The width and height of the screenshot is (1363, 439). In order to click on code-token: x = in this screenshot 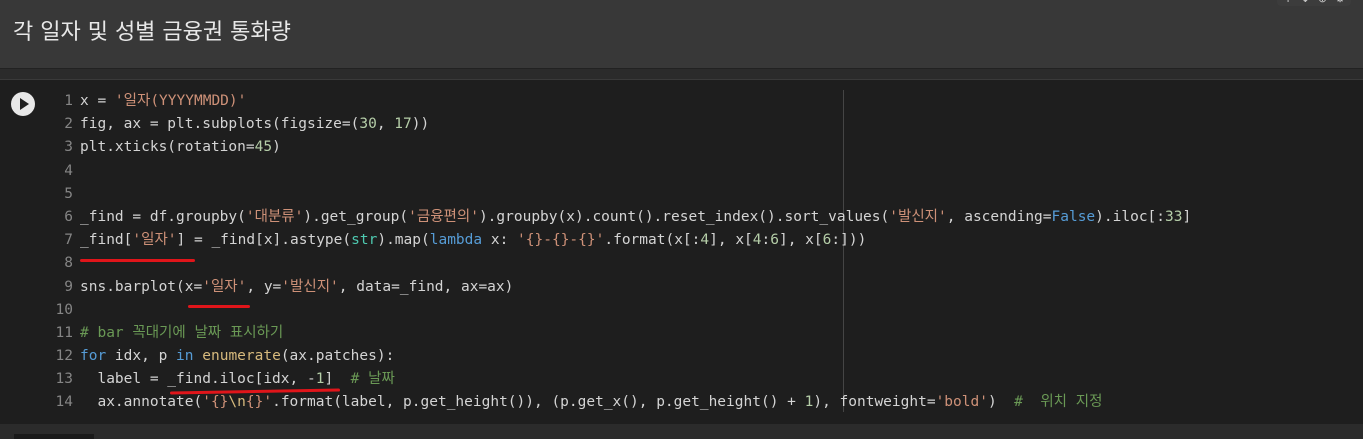, I will do `click(97, 101)`.